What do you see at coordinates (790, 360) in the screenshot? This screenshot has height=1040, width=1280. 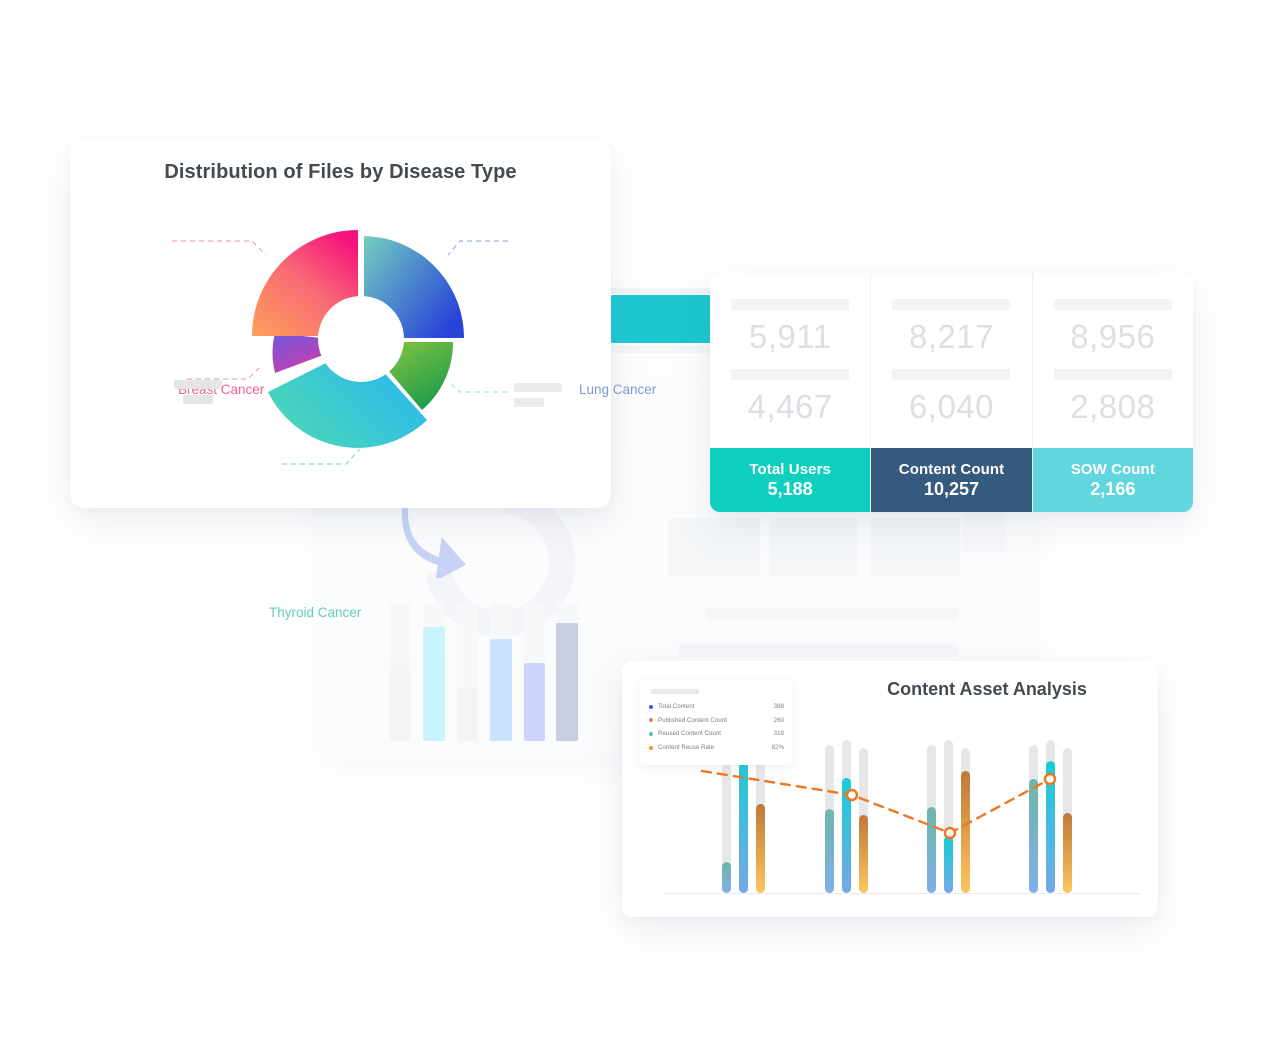 I see `kpi-body: 5,911 4,467` at bounding box center [790, 360].